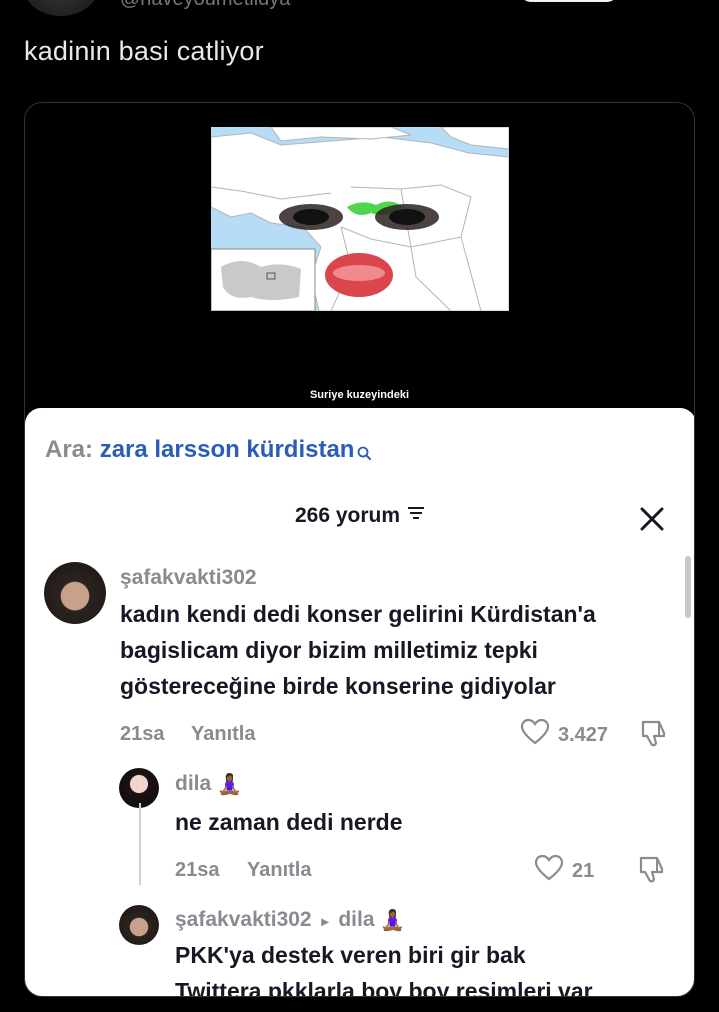 The image size is (719, 1012). What do you see at coordinates (338, 686) in the screenshot?
I see `comment-text-line: göstereceğine birde konserine gidiyolar` at bounding box center [338, 686].